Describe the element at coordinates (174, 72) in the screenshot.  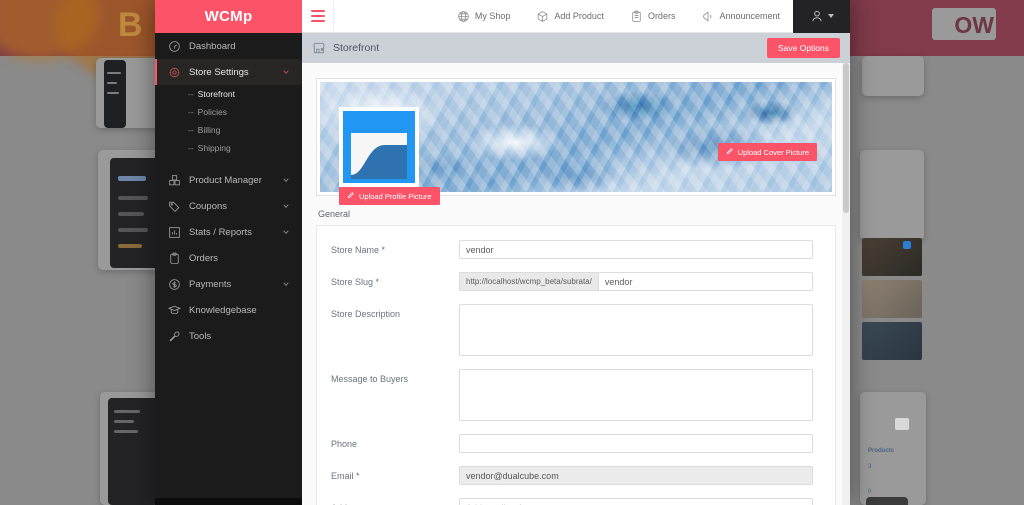
I see `gear-icon` at that location.